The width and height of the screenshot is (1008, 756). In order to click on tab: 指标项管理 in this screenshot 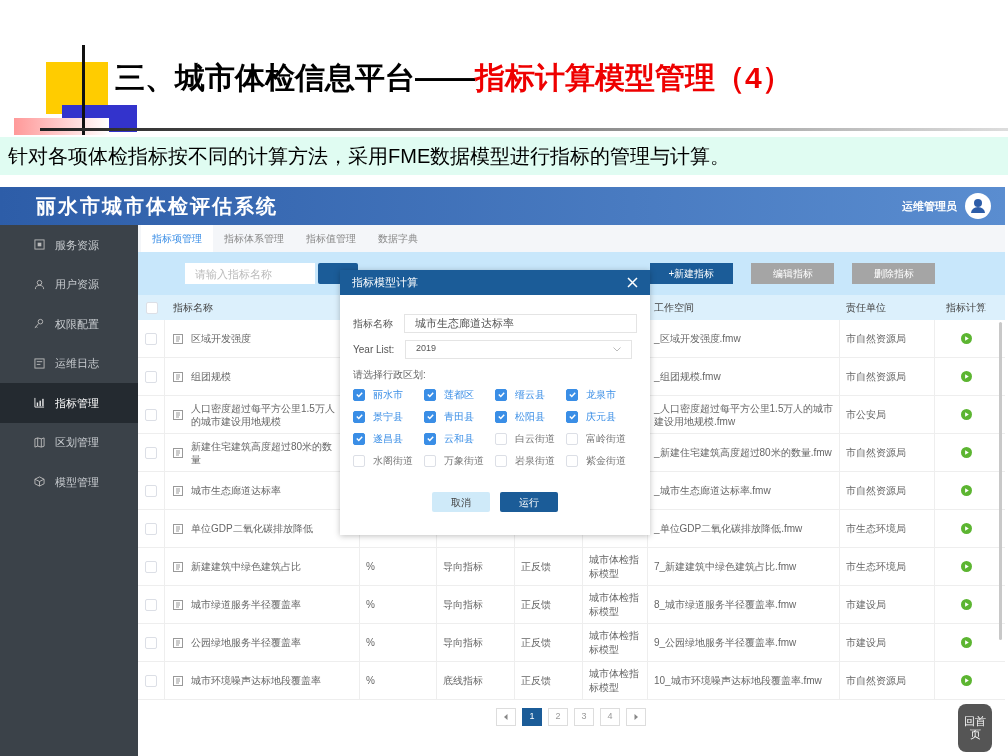, I will do `click(177, 238)`.